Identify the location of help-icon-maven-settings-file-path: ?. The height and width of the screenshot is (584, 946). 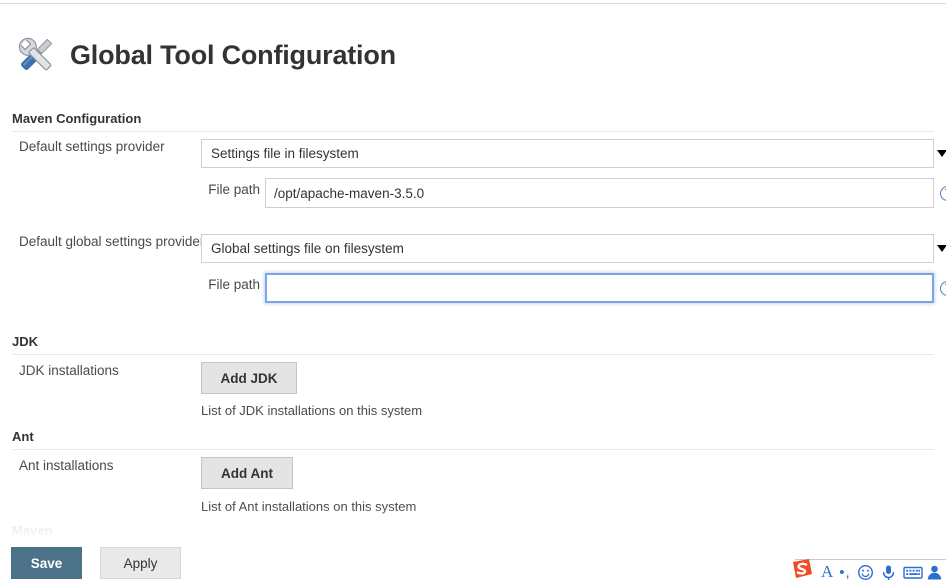
(943, 193).